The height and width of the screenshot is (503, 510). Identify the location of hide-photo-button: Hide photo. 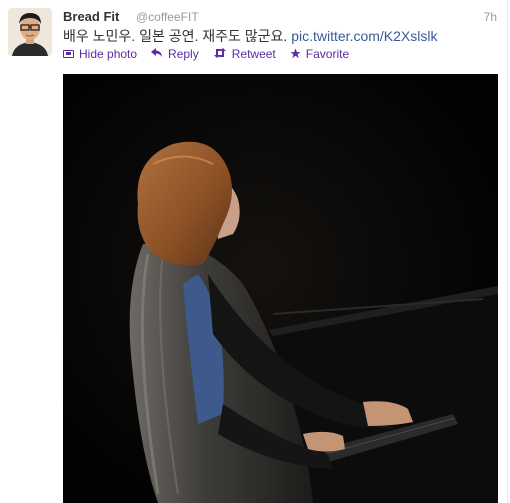
(100, 54).